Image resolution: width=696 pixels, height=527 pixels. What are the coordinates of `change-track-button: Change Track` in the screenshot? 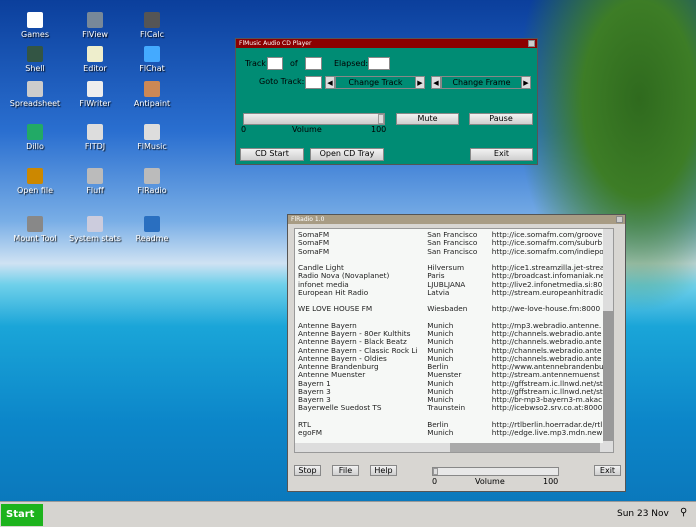 It's located at (375, 82).